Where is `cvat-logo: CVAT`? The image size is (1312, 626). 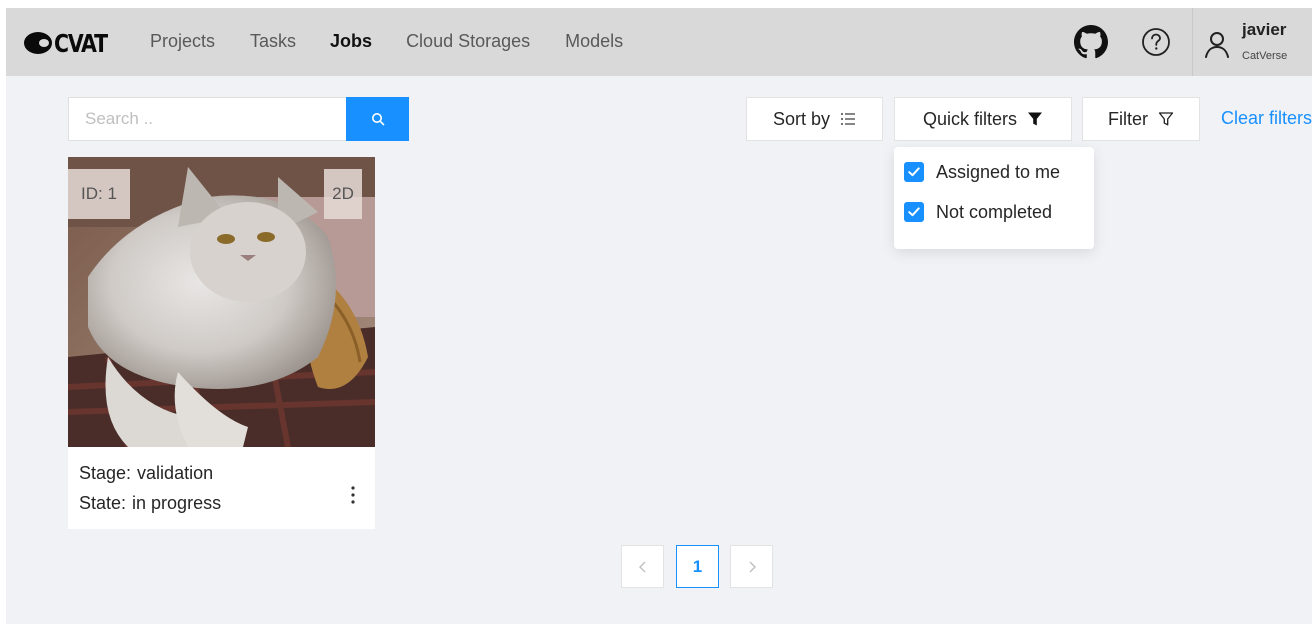 cvat-logo: CVAT is located at coordinates (71, 43).